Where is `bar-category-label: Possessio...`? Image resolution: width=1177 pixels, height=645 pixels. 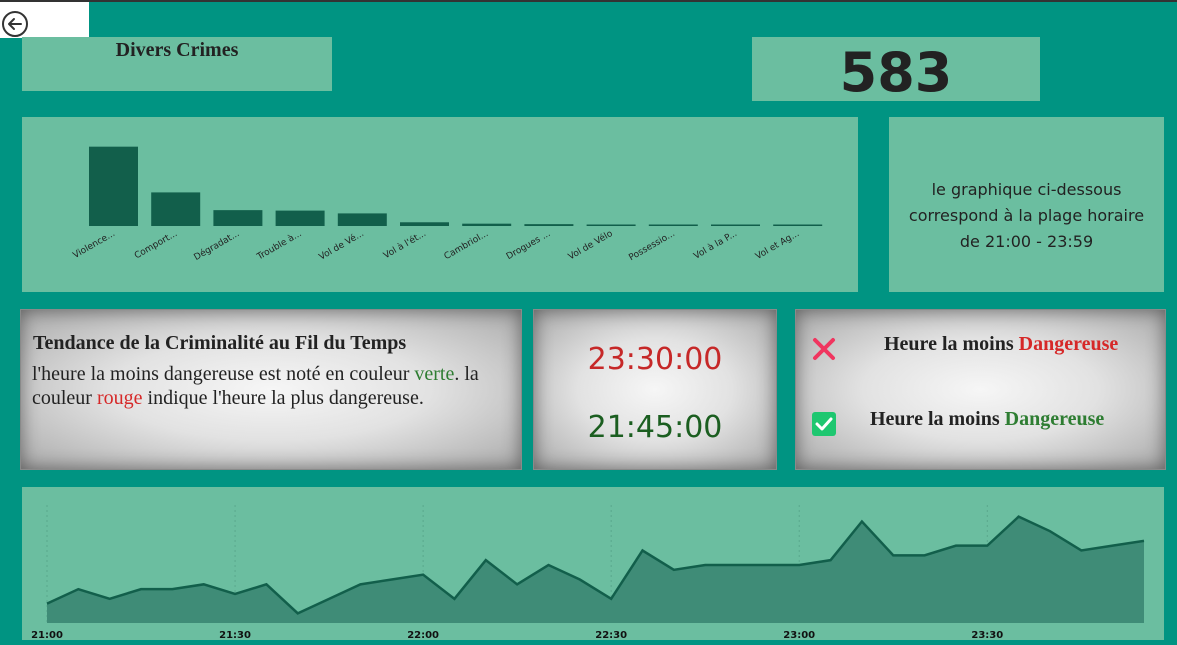 bar-category-label: Possessio... is located at coordinates (651, 246).